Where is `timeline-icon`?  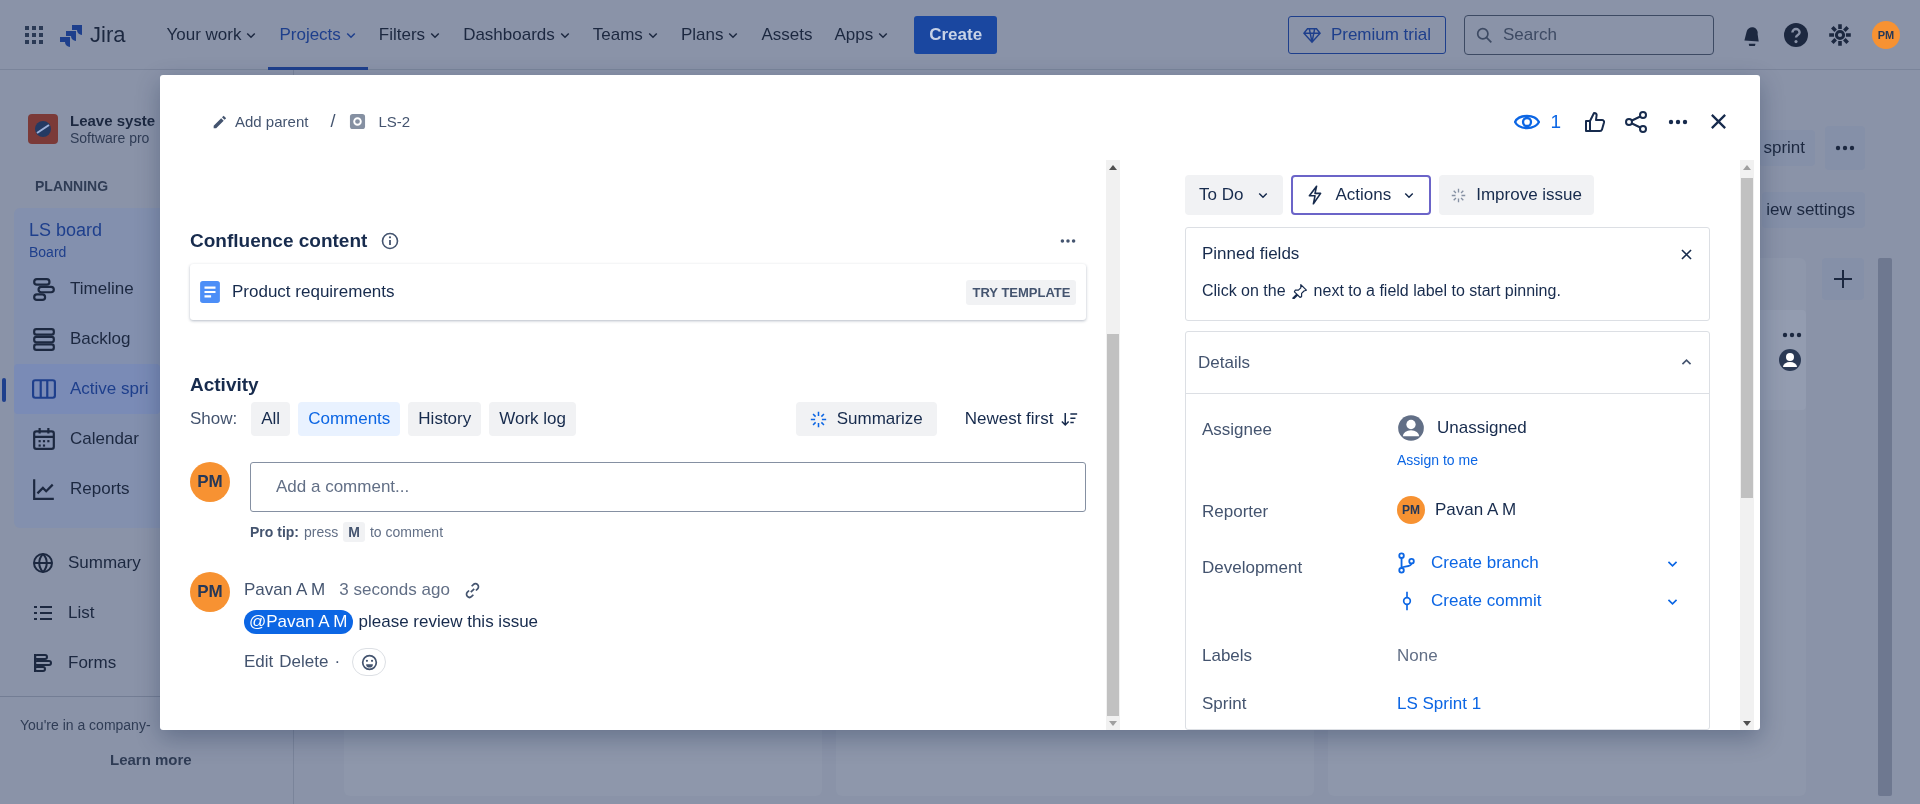 timeline-icon is located at coordinates (44, 289).